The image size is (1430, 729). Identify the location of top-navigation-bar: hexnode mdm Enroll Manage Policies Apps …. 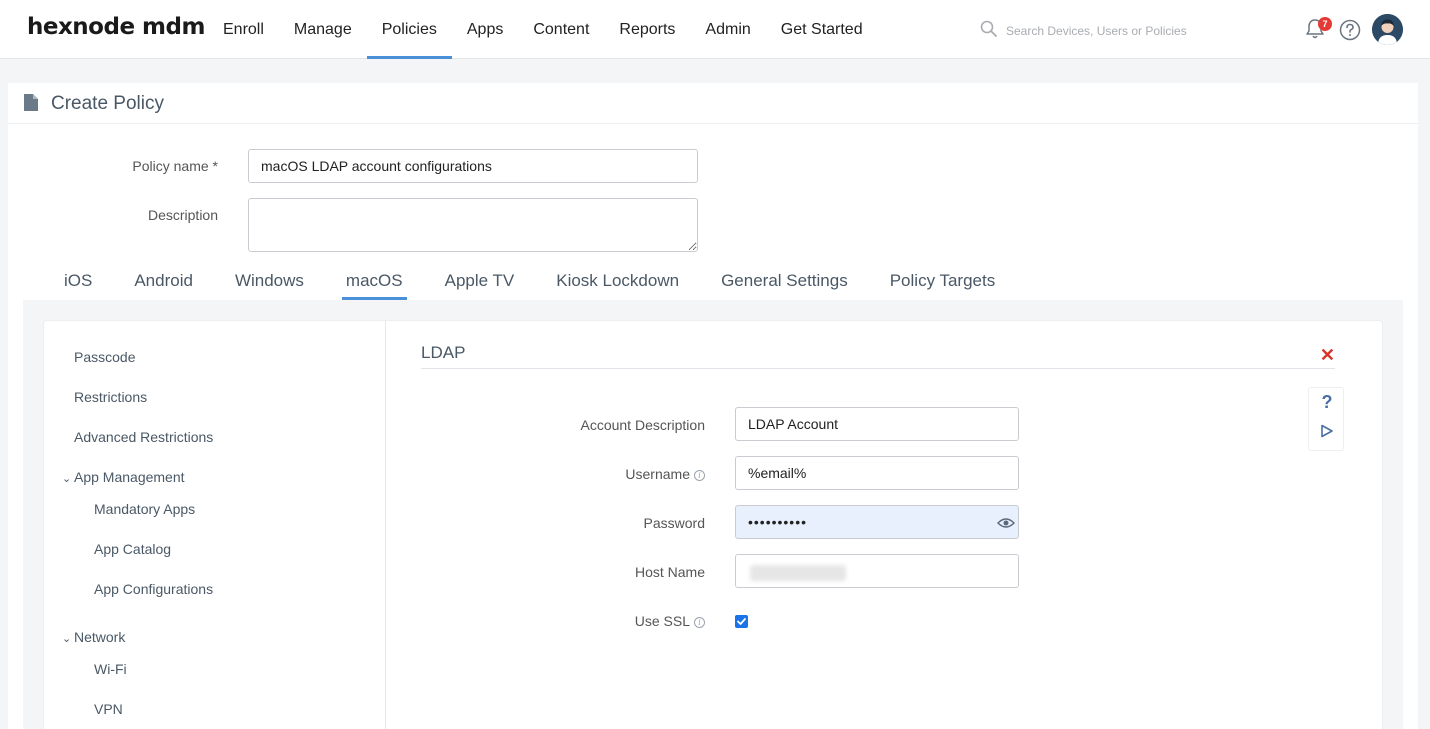
(715, 29).